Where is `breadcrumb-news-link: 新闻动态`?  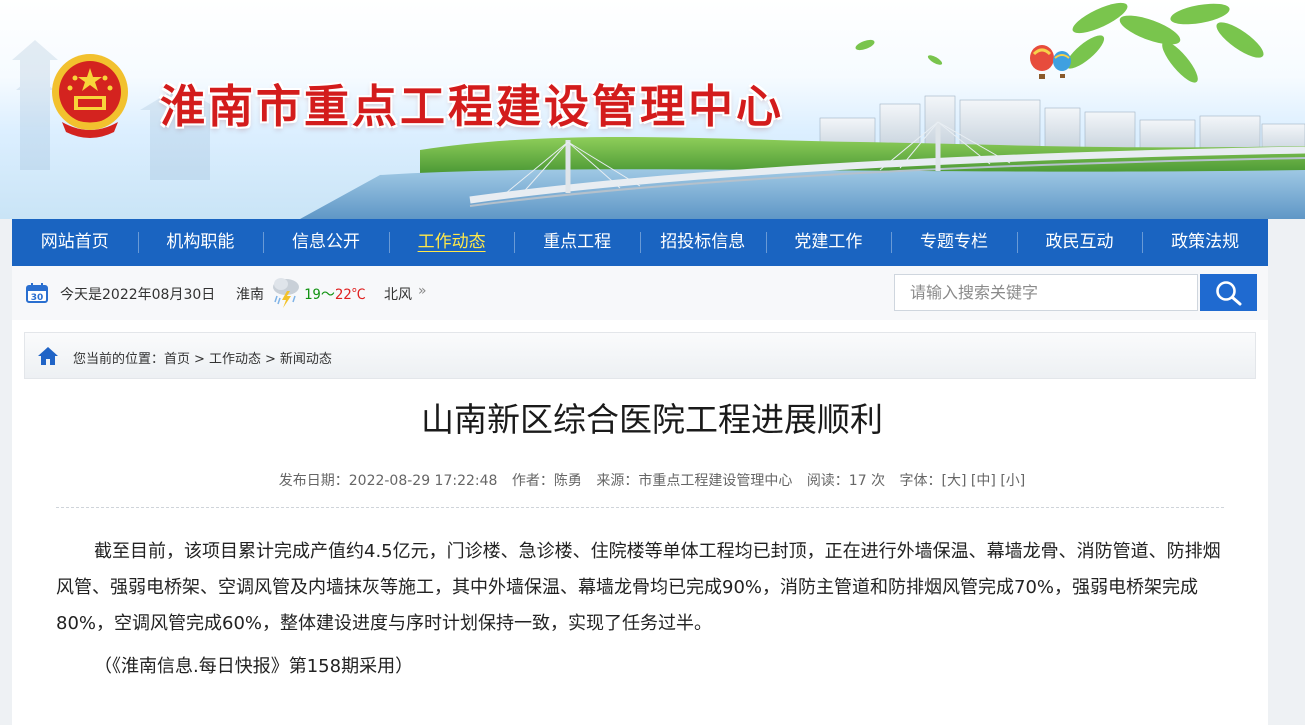 breadcrumb-news-link: 新闻动态 is located at coordinates (306, 359).